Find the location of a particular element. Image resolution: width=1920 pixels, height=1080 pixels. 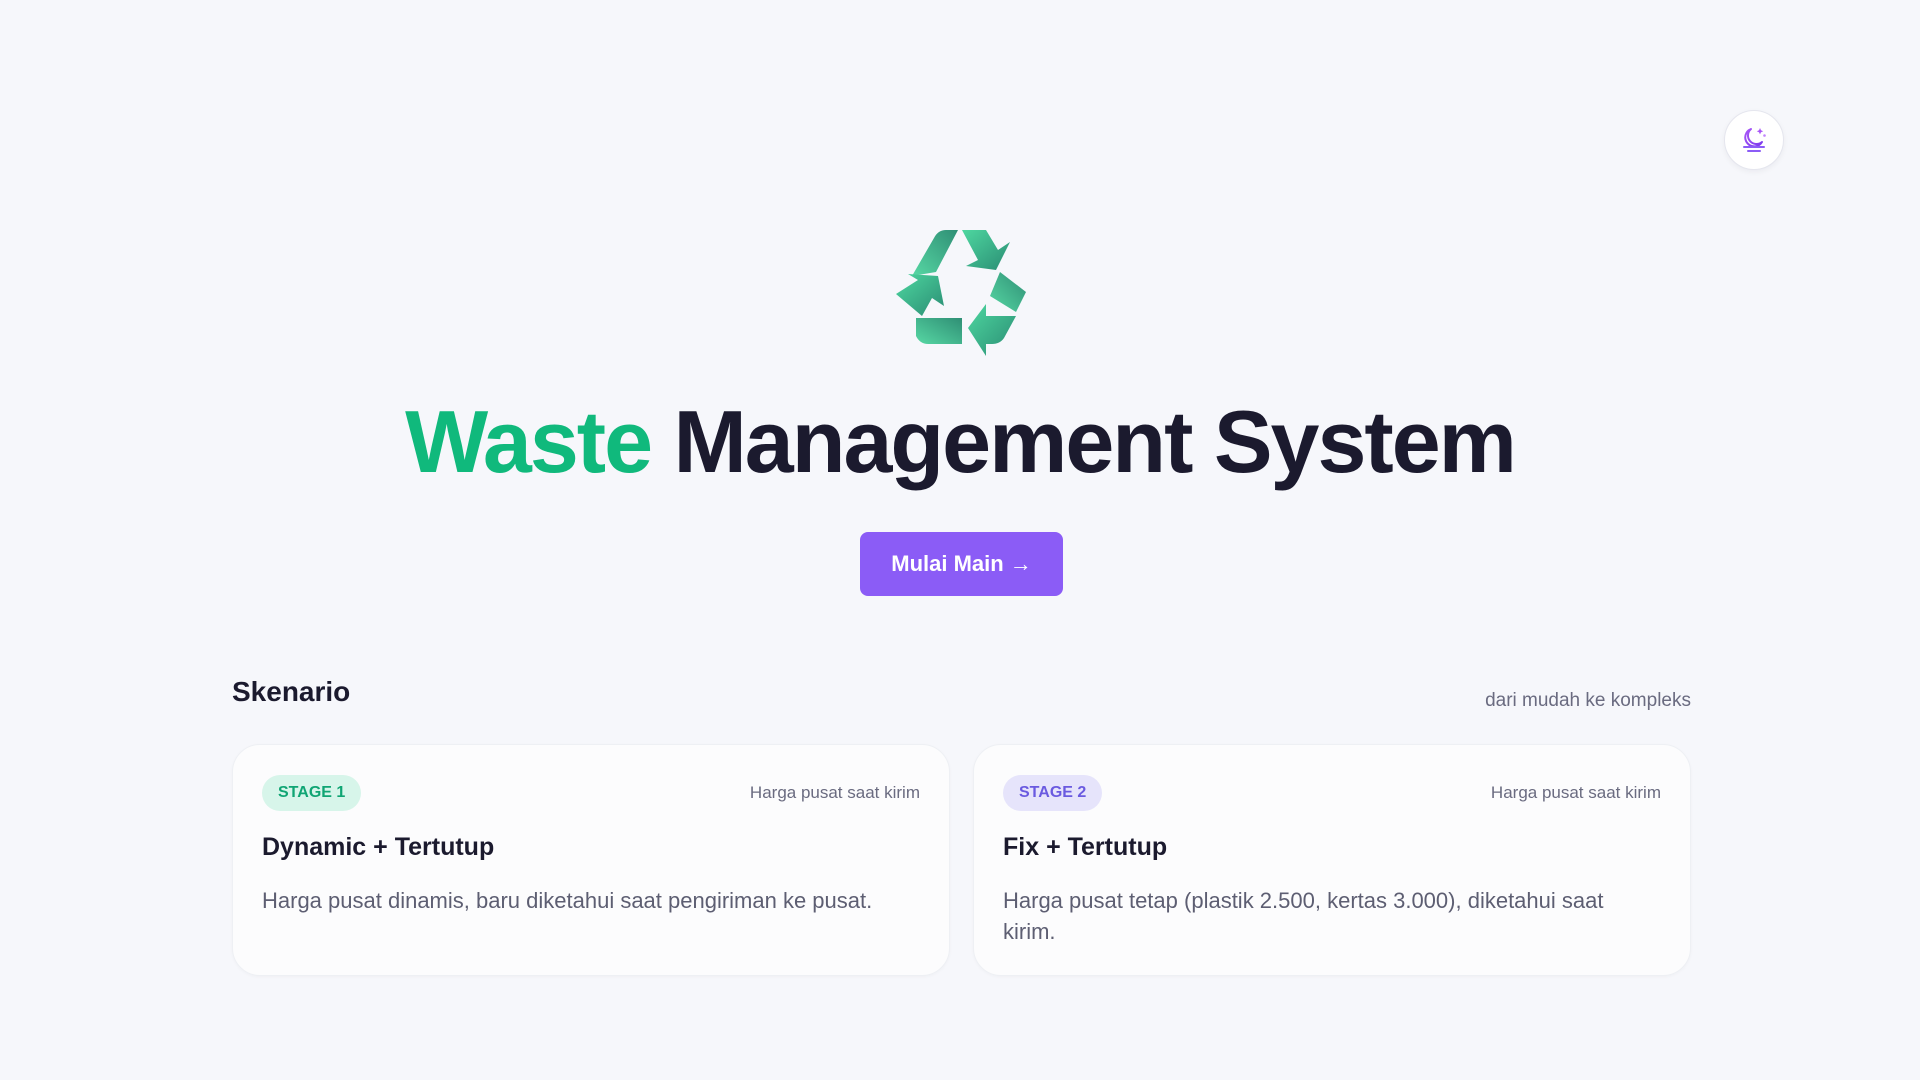

title-rest: Management System is located at coordinates (1094, 441).